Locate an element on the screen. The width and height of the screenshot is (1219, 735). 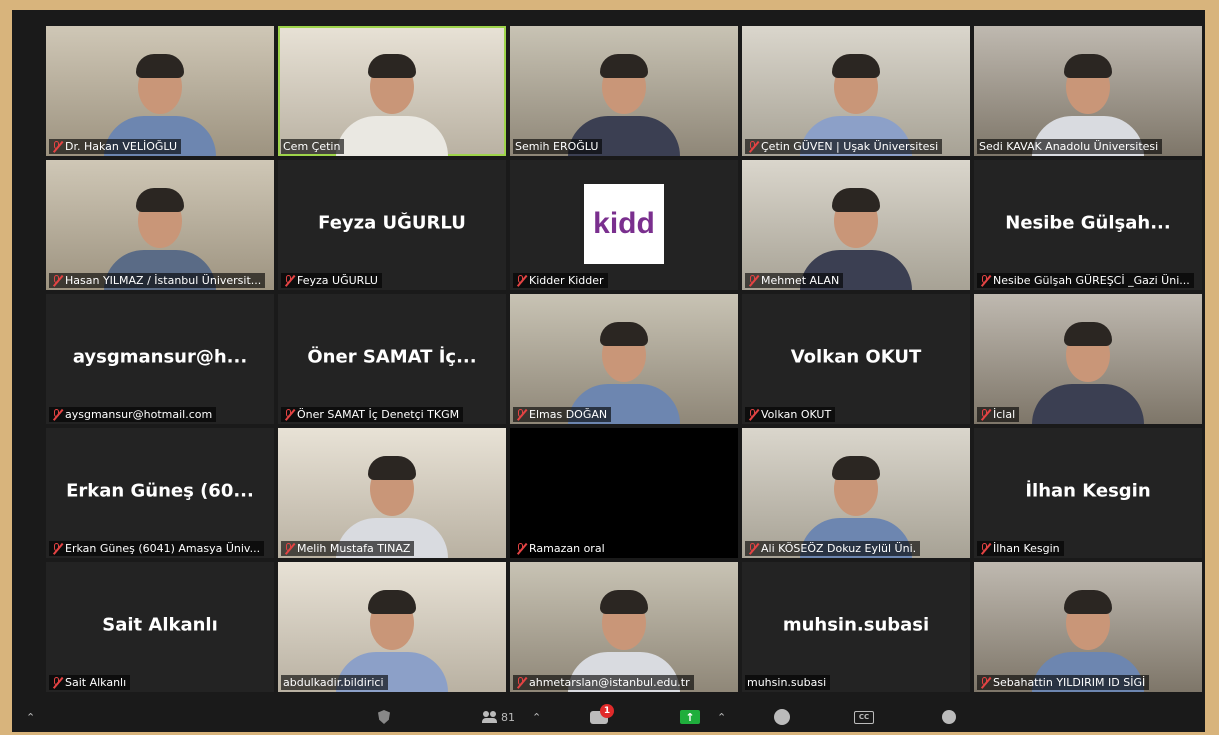
participant-name-label: aysgmansur@hotmail.com is located at coordinates (133, 414).